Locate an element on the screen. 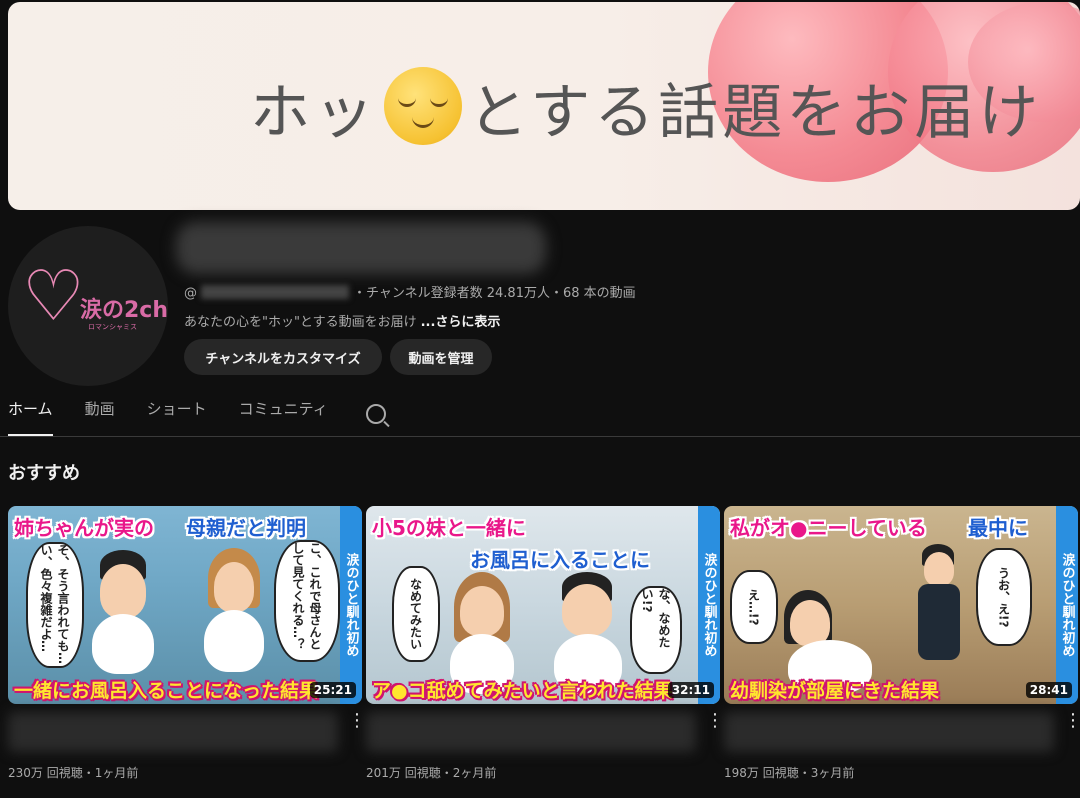 Image resolution: width=1080 pixels, height=798 pixels. more-link: ...さらに表示 is located at coordinates (461, 322).